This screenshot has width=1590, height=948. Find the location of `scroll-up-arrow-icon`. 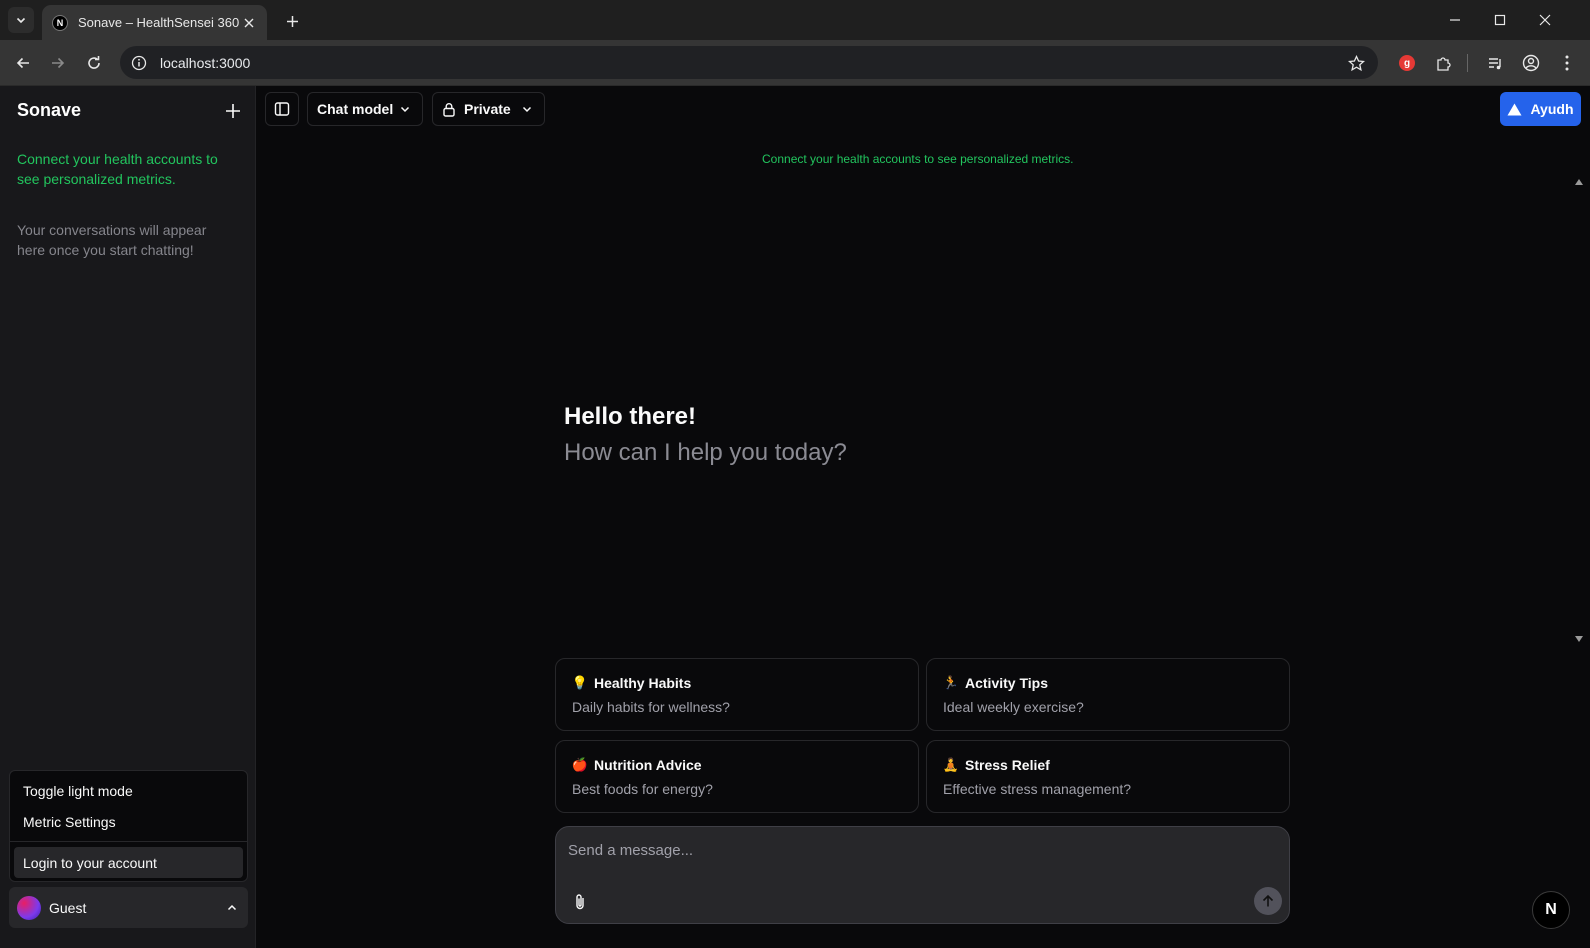

scroll-up-arrow-icon is located at coordinates (1579, 182).